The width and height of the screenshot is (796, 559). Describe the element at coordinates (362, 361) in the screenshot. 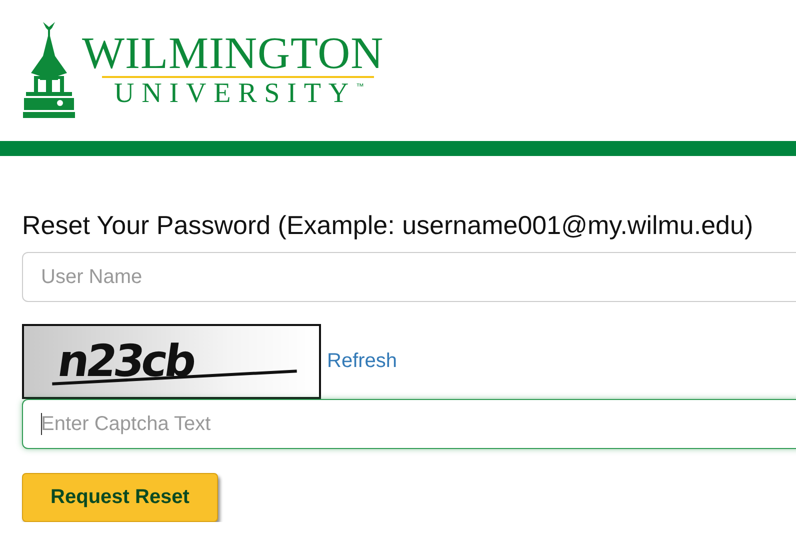

I see `refresh-link: Refresh` at that location.